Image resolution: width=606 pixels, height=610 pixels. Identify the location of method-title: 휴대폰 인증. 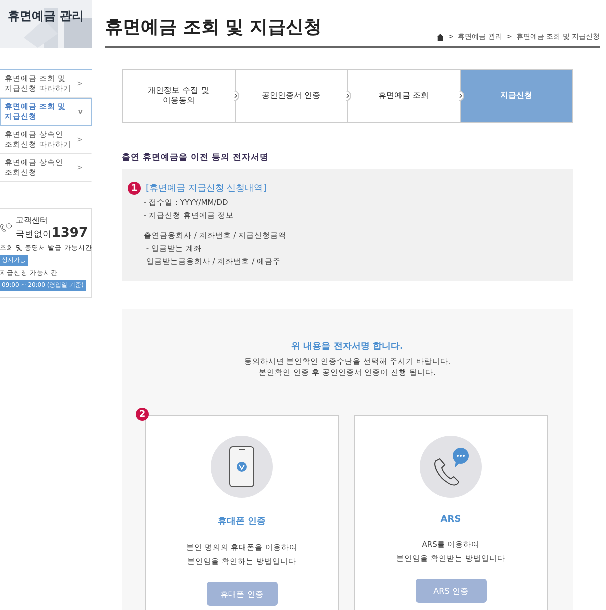
(242, 522).